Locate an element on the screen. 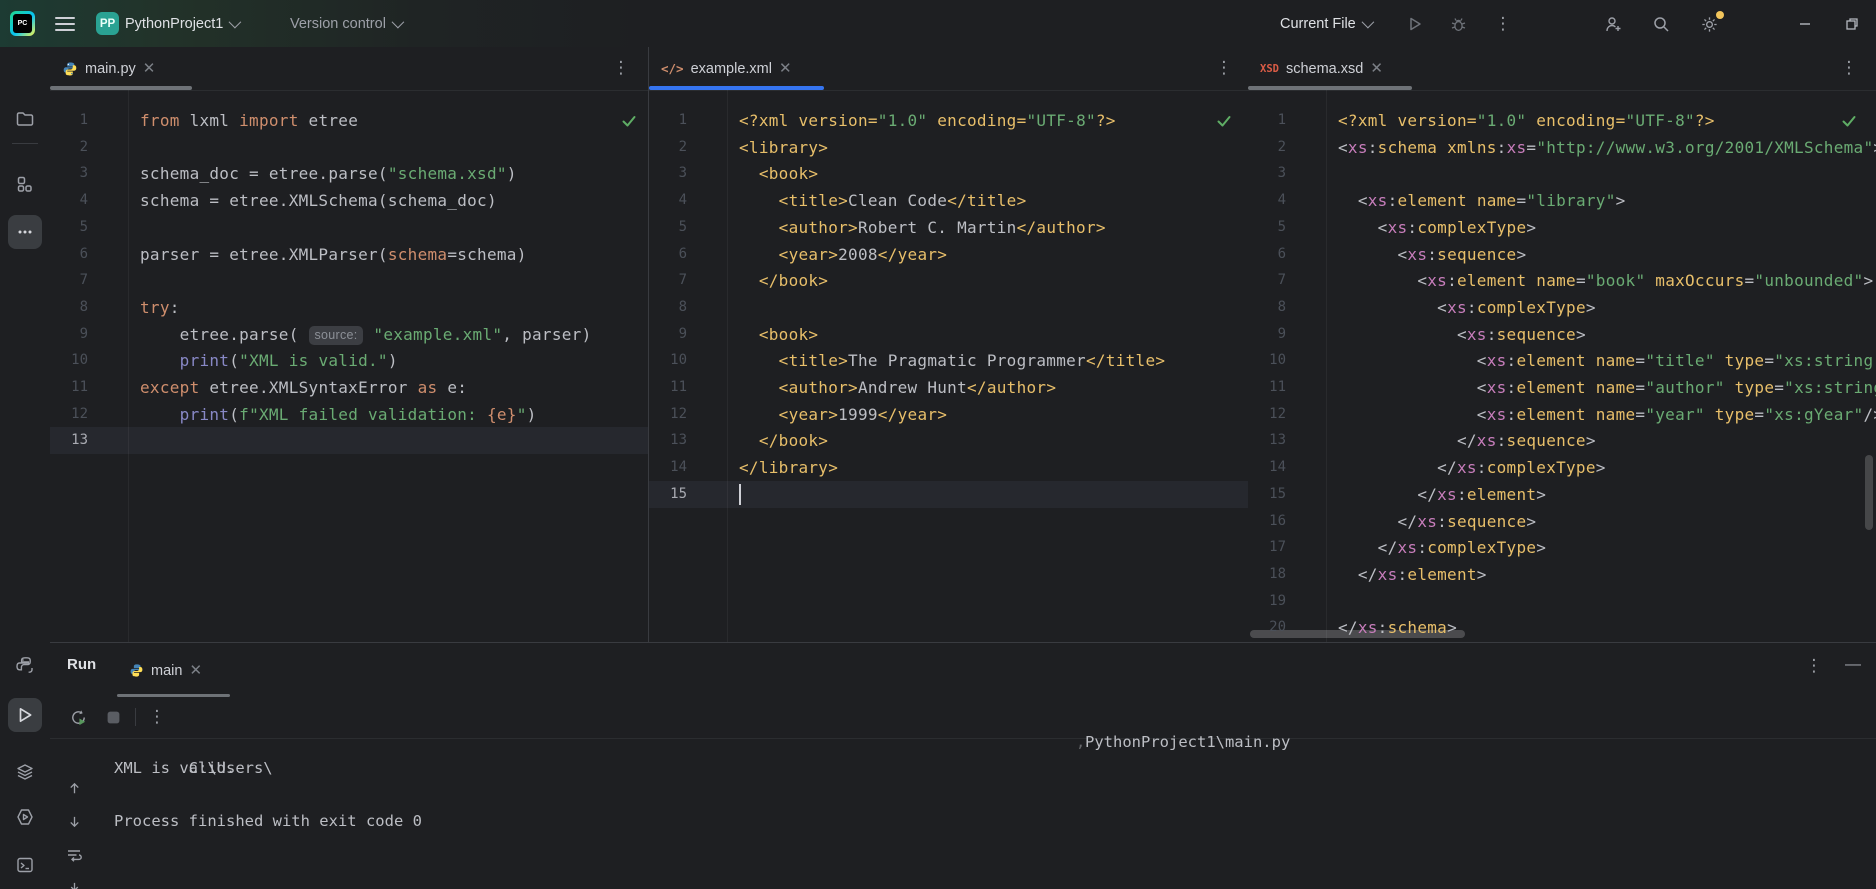  code-line: 3 <book> is located at coordinates (949, 173).